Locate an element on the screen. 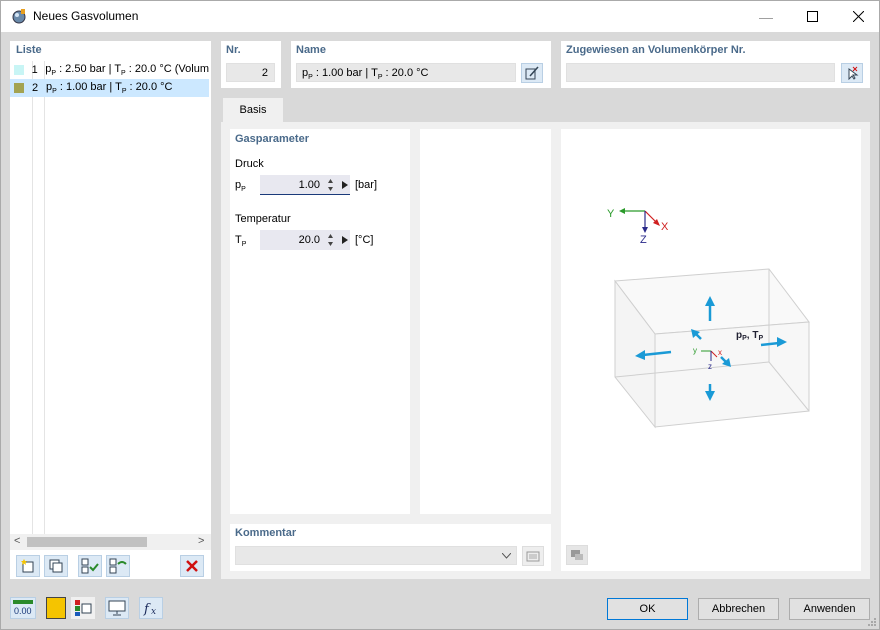 The height and width of the screenshot is (630, 880). temperature-symbol: TP is located at coordinates (241, 241).